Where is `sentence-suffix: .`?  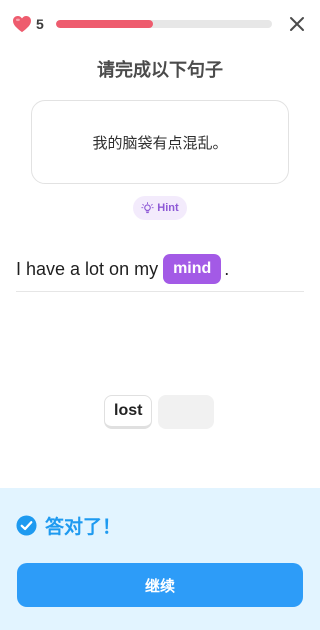
sentence-suffix: . is located at coordinates (227, 268).